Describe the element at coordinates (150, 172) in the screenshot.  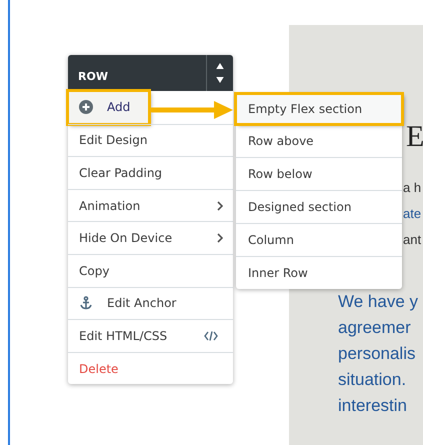
I see `menu-item: Clear Padding` at that location.